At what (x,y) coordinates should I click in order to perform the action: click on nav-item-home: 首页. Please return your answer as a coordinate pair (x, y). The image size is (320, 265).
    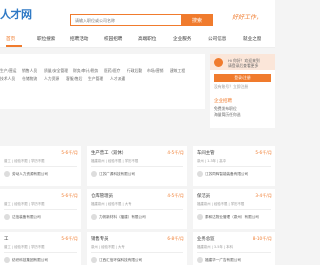
    Looking at the image, I should click on (10, 39).